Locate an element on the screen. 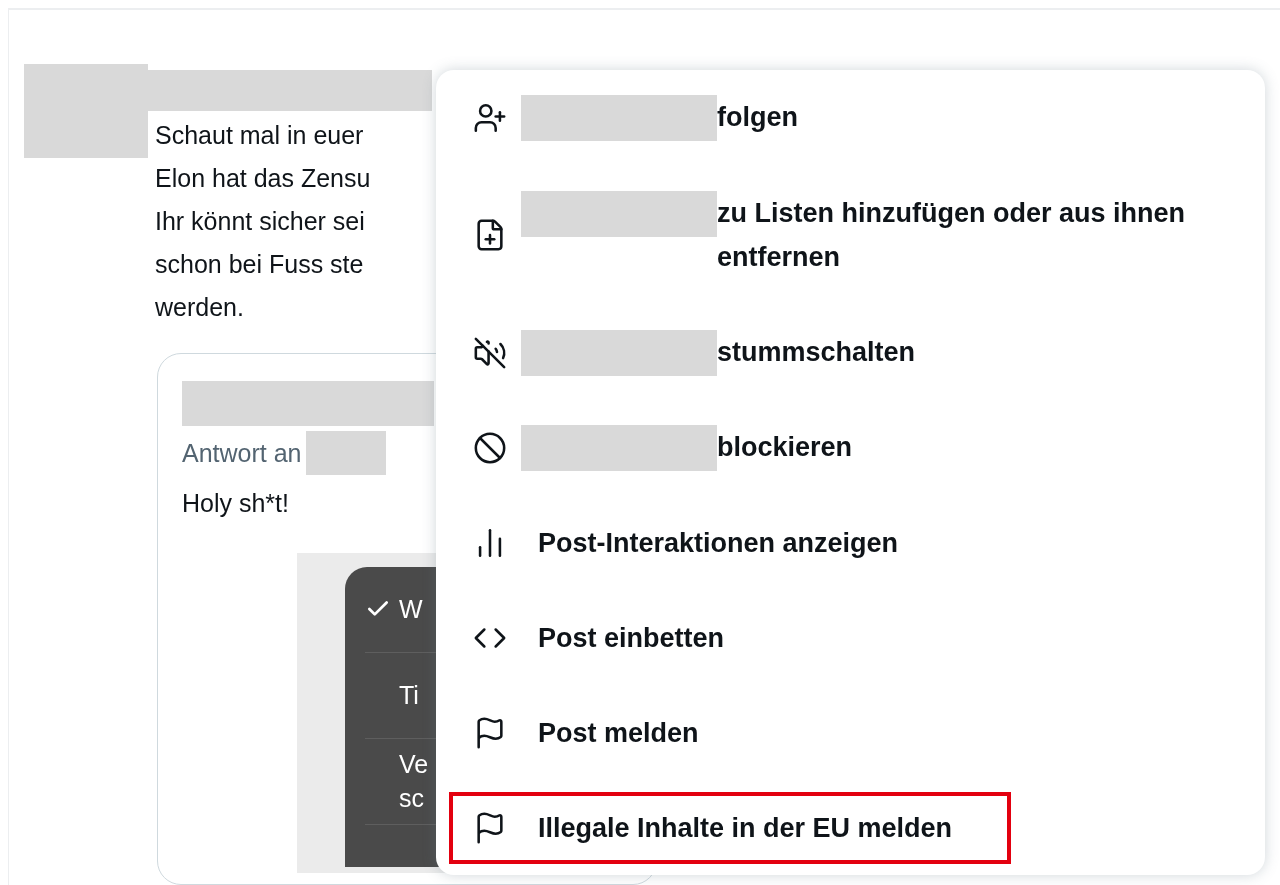  menu-option-text: Ti is located at coordinates (409, 696).